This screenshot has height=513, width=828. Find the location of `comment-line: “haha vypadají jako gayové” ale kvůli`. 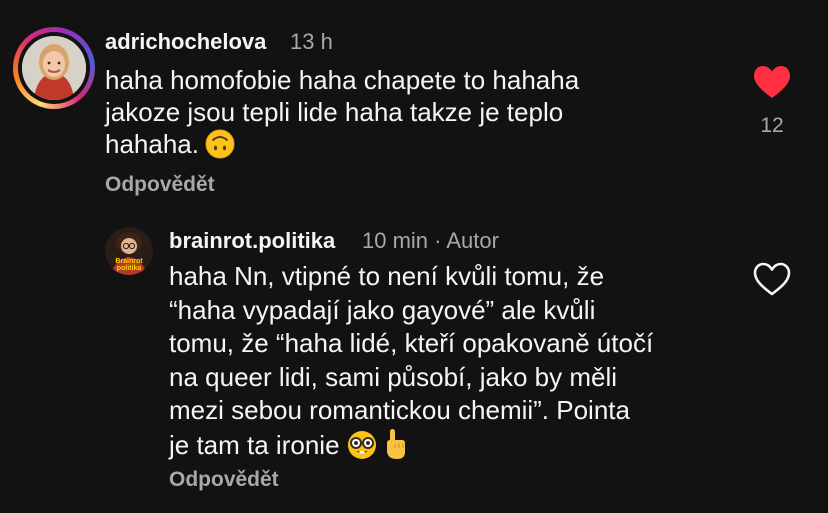

comment-line: “haha vypadají jako gayové” ale kvůli is located at coordinates (382, 309).